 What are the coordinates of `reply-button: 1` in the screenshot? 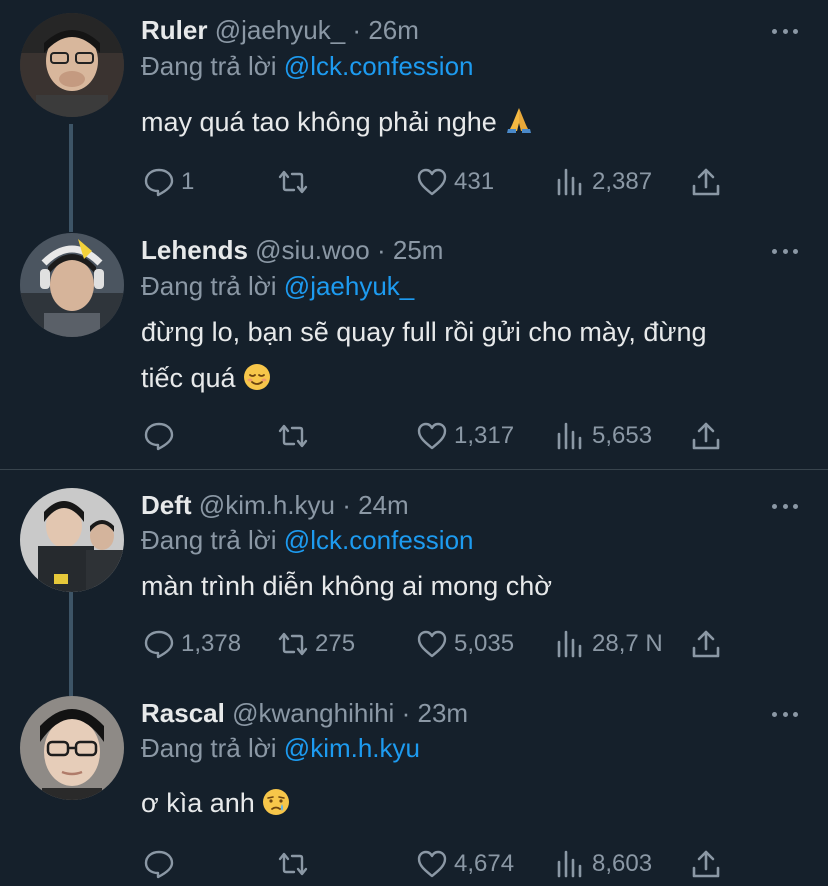 It's located at (168, 182).